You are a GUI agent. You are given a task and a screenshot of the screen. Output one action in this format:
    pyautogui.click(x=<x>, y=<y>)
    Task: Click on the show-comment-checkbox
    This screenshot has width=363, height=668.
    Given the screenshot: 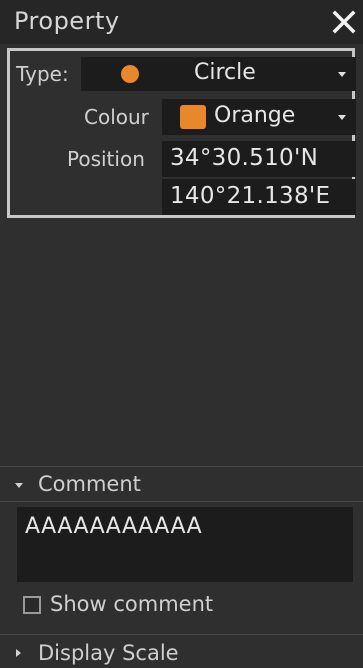 What is the action you would take?
    pyautogui.click(x=32, y=605)
    